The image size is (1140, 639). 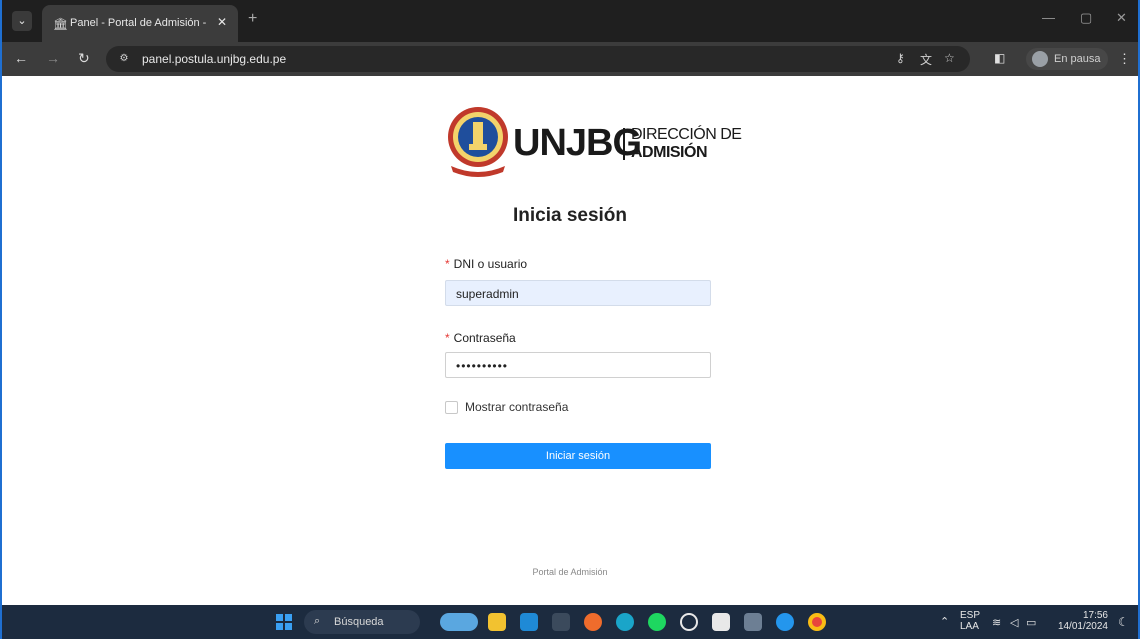 What do you see at coordinates (949, 58) in the screenshot?
I see `bookmark-star-icon: ☆` at bounding box center [949, 58].